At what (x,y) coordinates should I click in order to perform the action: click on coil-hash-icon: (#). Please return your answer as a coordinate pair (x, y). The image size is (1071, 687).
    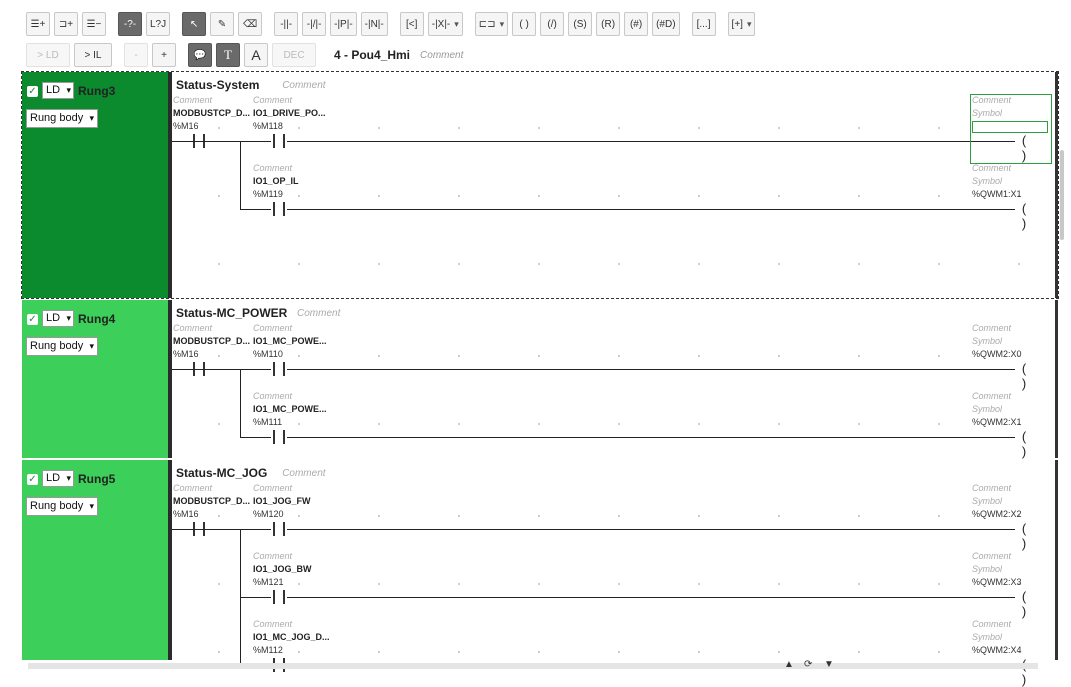
    Looking at the image, I should click on (636, 24).